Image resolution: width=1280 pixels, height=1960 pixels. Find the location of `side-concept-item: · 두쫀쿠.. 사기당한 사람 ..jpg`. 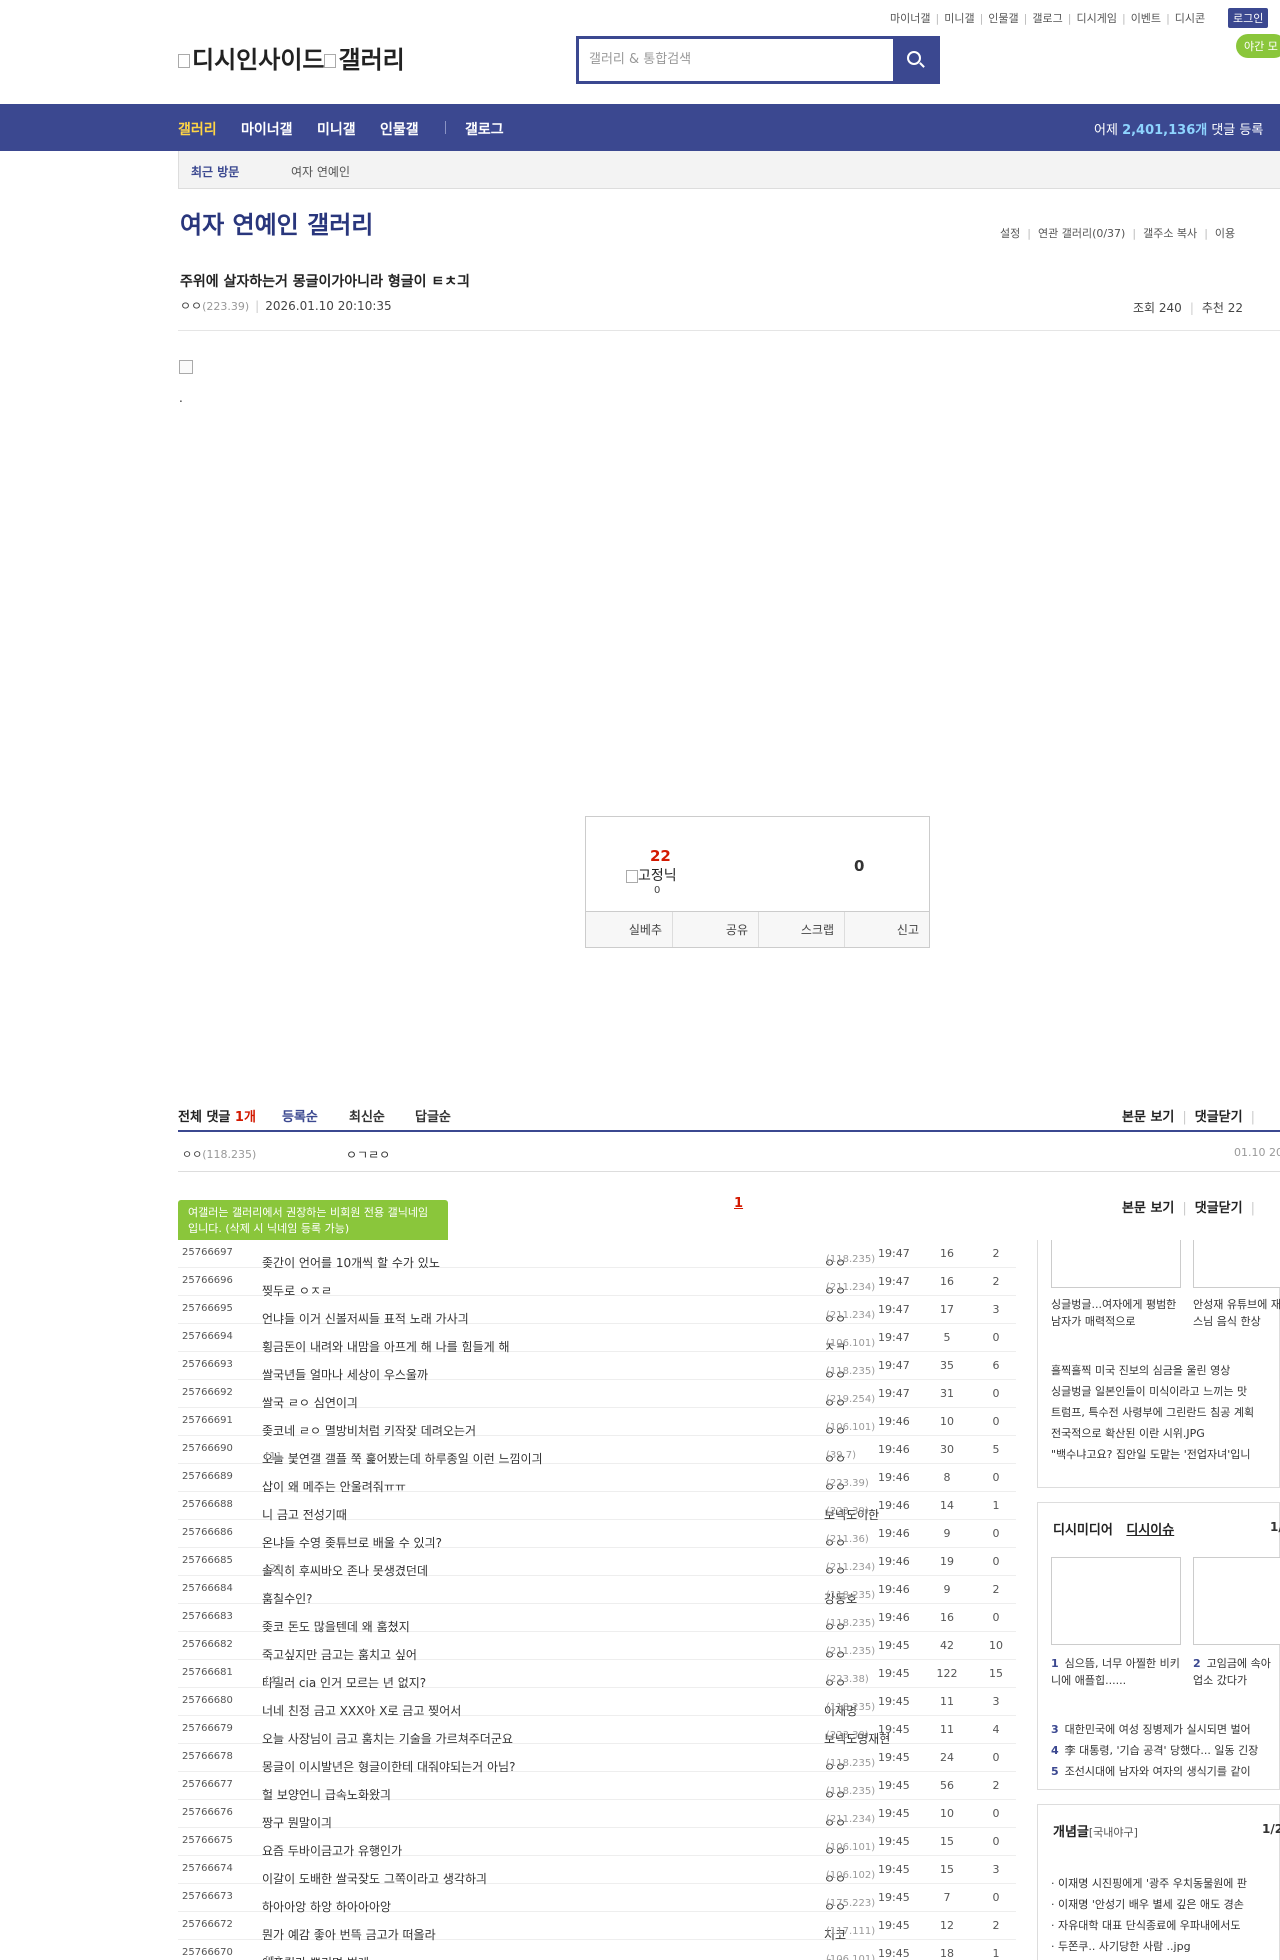

side-concept-item: · 두쫀쿠.. 사기당한 사람 ..jpg is located at coordinates (1165, 1946).